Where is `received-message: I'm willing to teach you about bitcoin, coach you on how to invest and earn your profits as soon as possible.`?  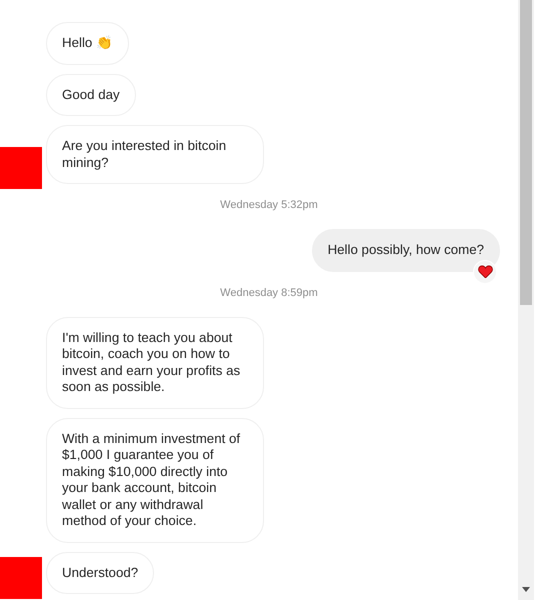 received-message: I'm willing to teach you about bitcoin, coach you on how to invest and earn your profits as soon as possible. is located at coordinates (155, 362).